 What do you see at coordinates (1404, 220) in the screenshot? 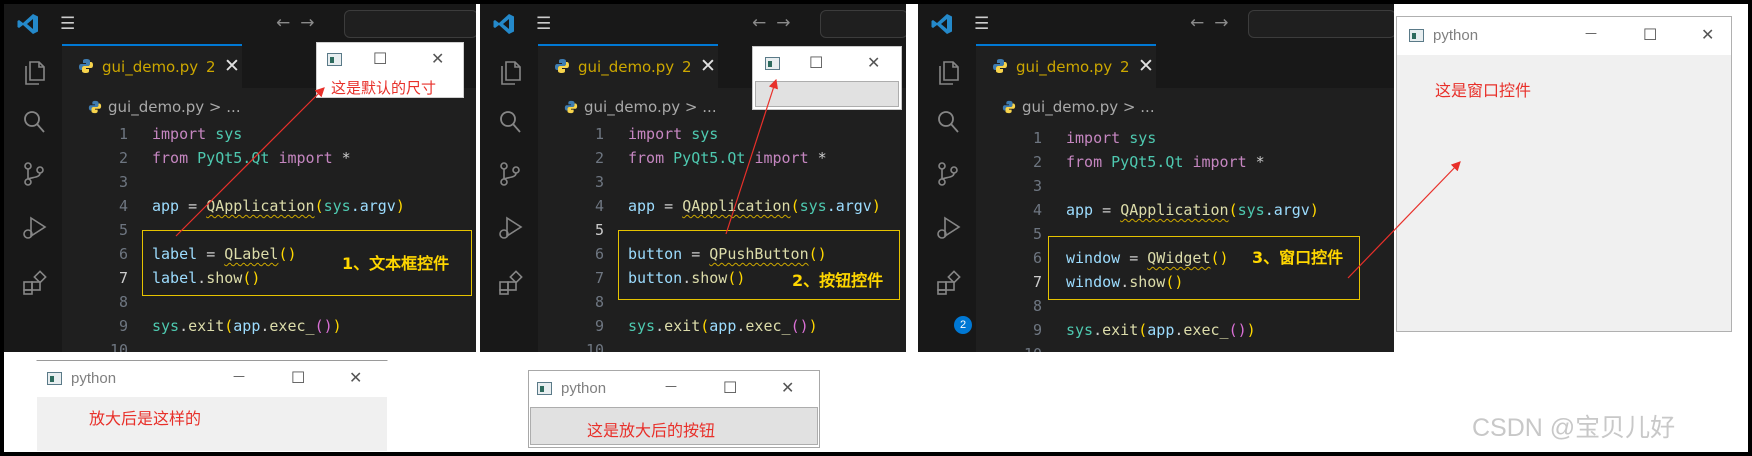
I see `arrow-widget` at bounding box center [1404, 220].